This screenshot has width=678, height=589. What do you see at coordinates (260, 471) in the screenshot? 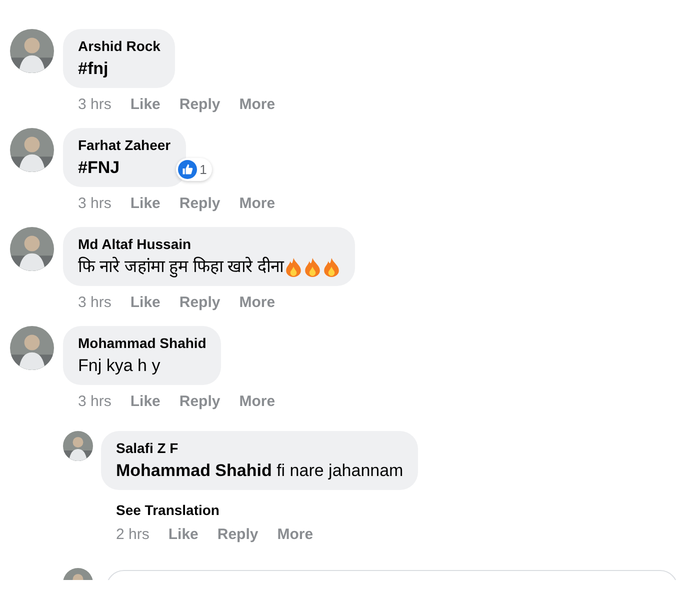
I see `comment-text: Mohammad Shahid fi nare jahannam` at bounding box center [260, 471].